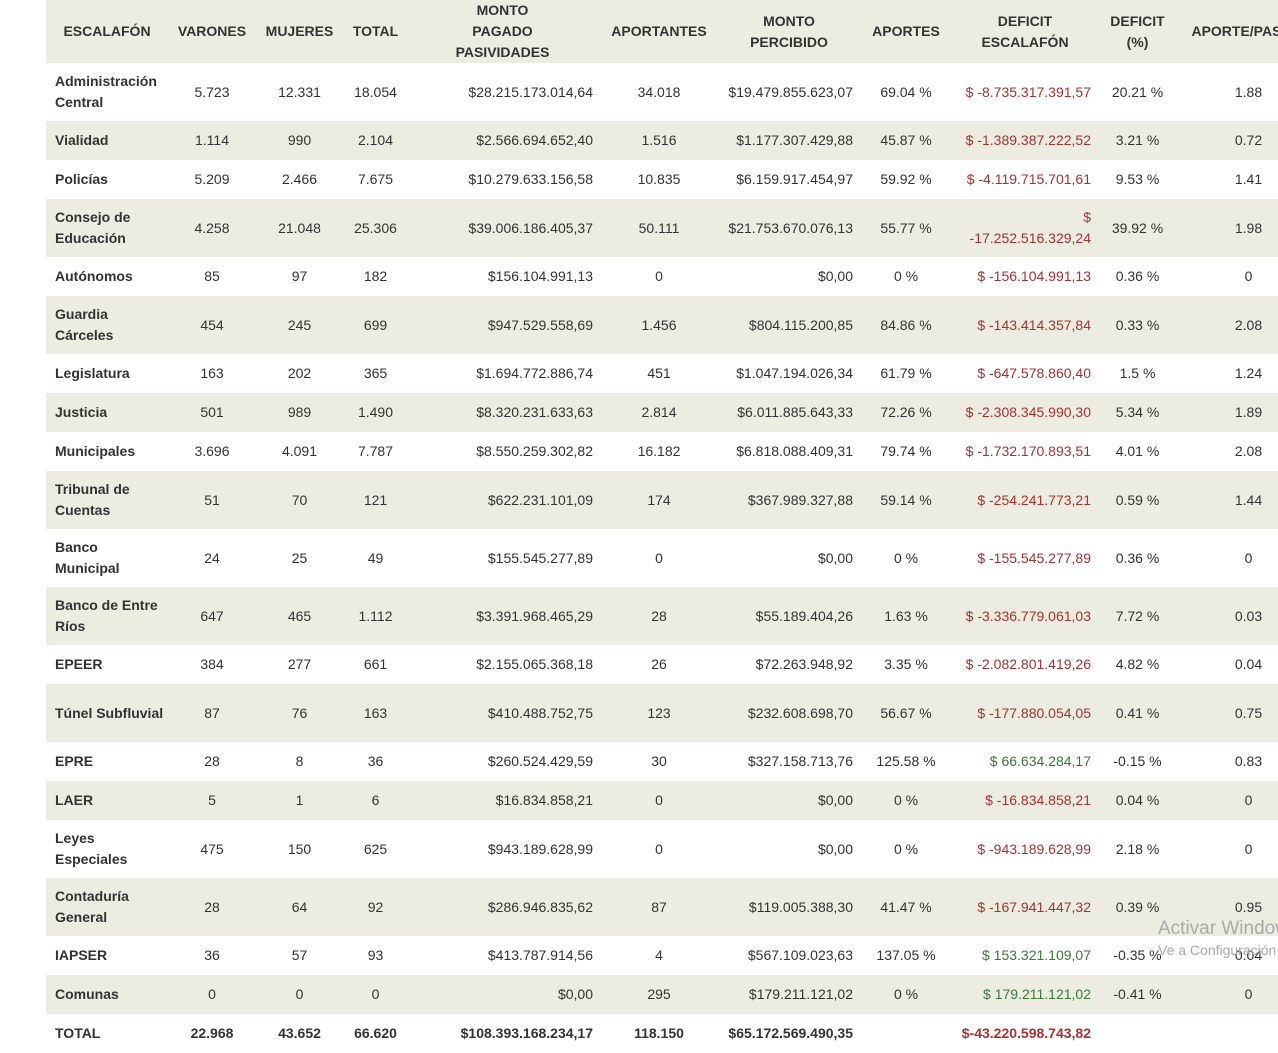  Describe the element at coordinates (212, 412) in the screenshot. I see `cell-varones: 501` at that location.